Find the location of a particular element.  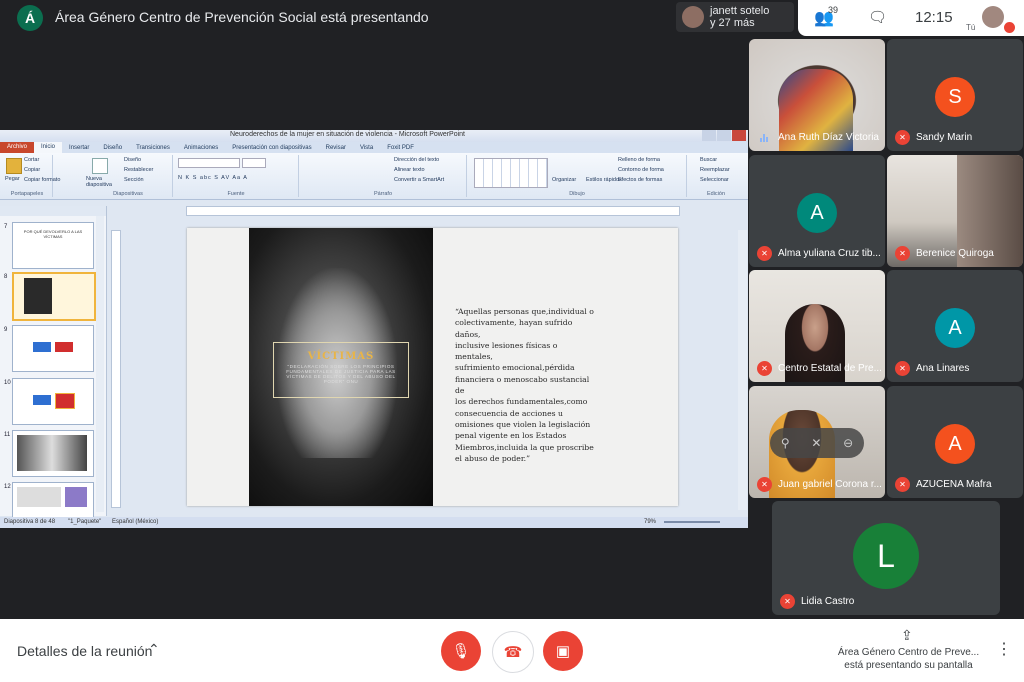

tab-revisar: Revisar is located at coordinates (336, 148).